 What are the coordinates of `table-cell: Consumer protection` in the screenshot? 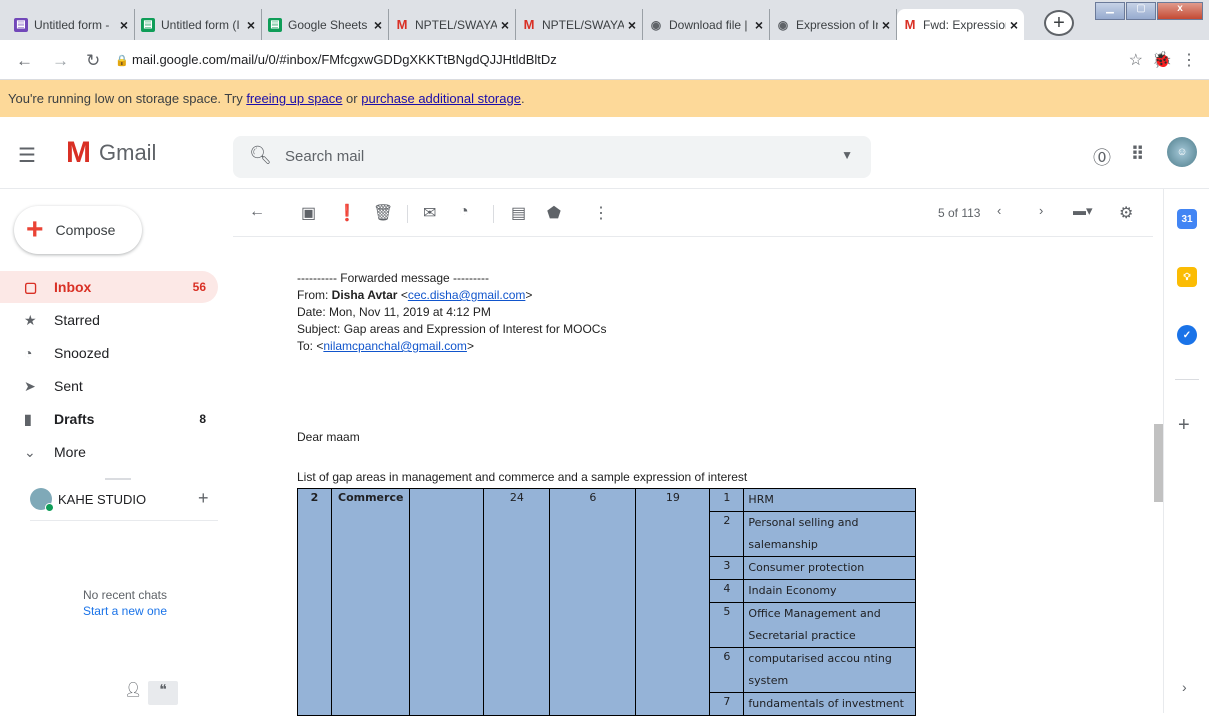 It's located at (830, 568).